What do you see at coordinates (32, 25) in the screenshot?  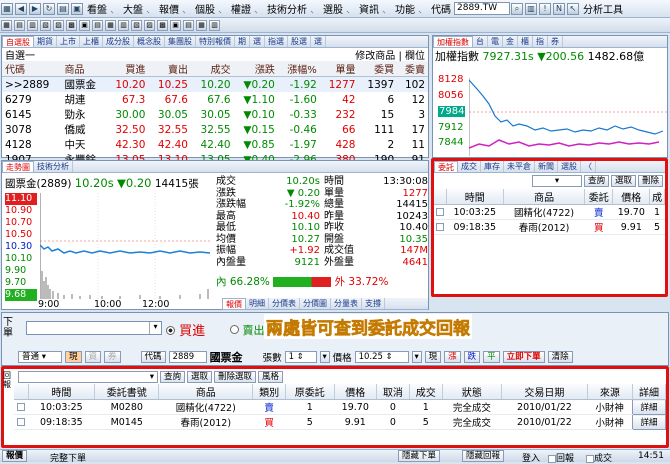 I see `toolbar-btn-3: ▥` at bounding box center [32, 25].